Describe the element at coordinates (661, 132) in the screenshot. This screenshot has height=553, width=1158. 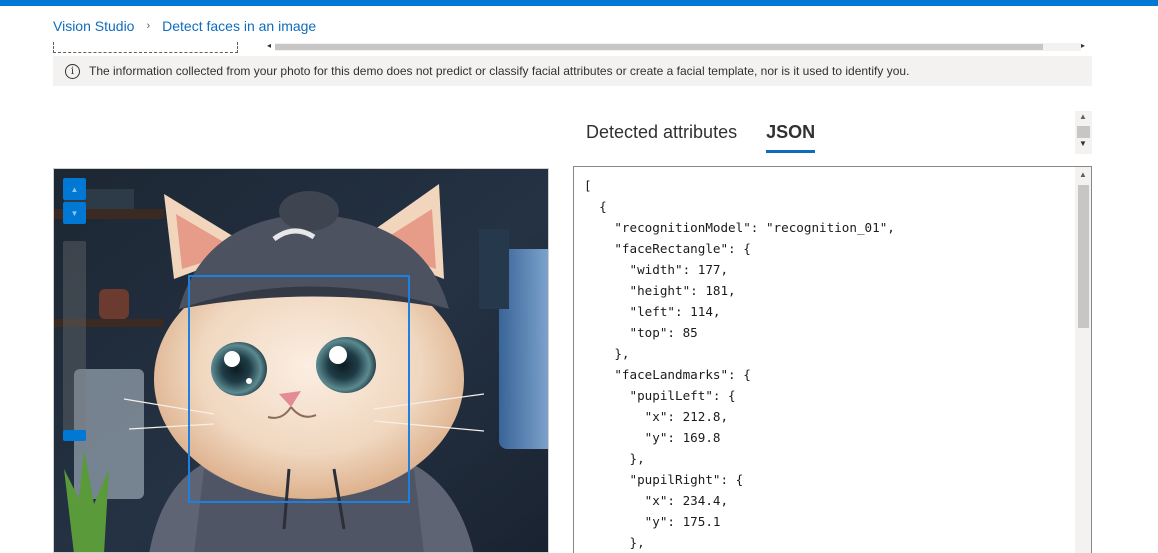
I see `tab-detected-attributes: Detected attributes` at that location.